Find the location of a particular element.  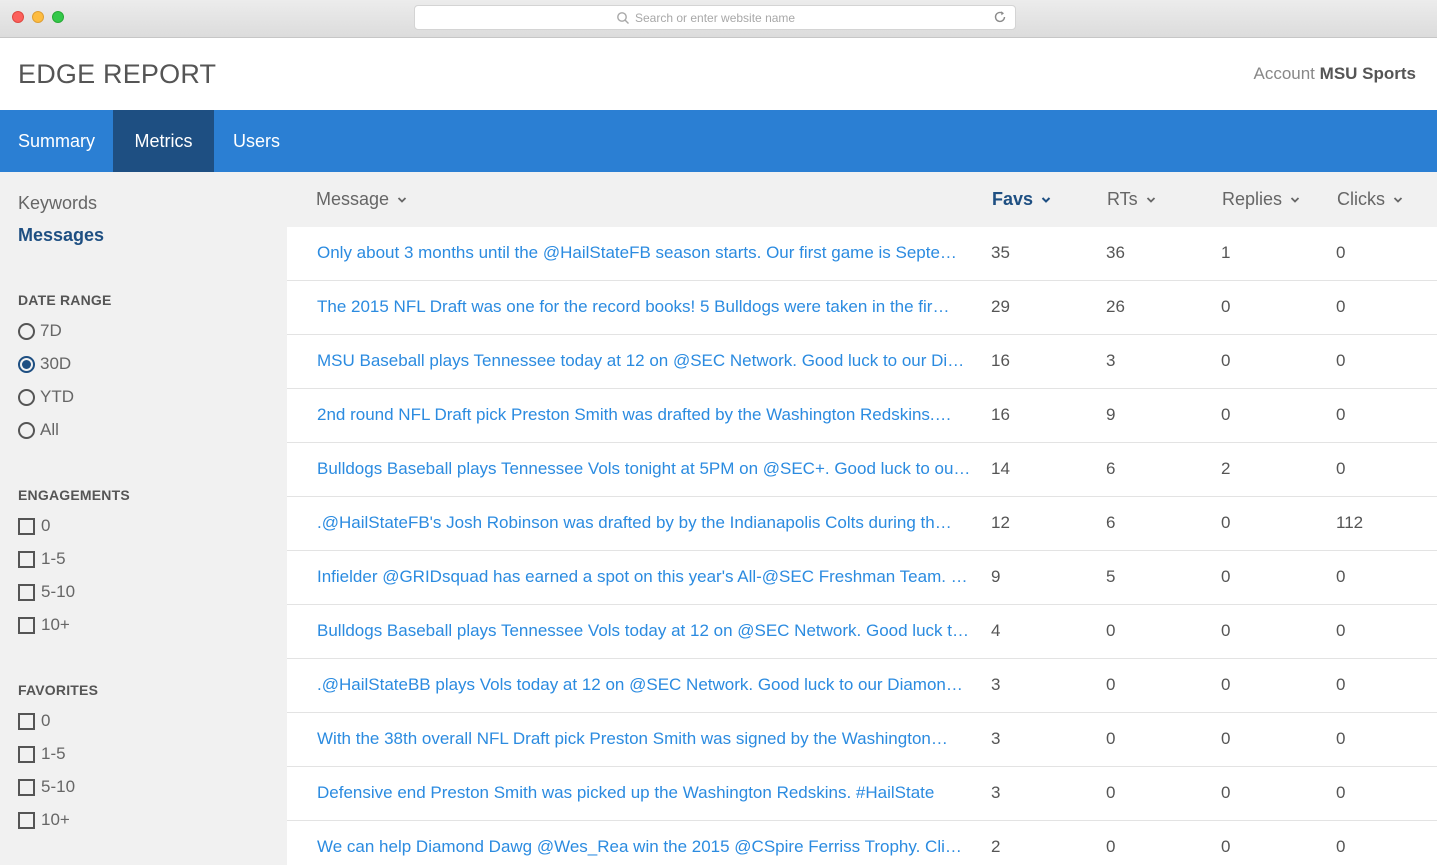

favorites-option-5-10: 5-10 is located at coordinates (46, 787).